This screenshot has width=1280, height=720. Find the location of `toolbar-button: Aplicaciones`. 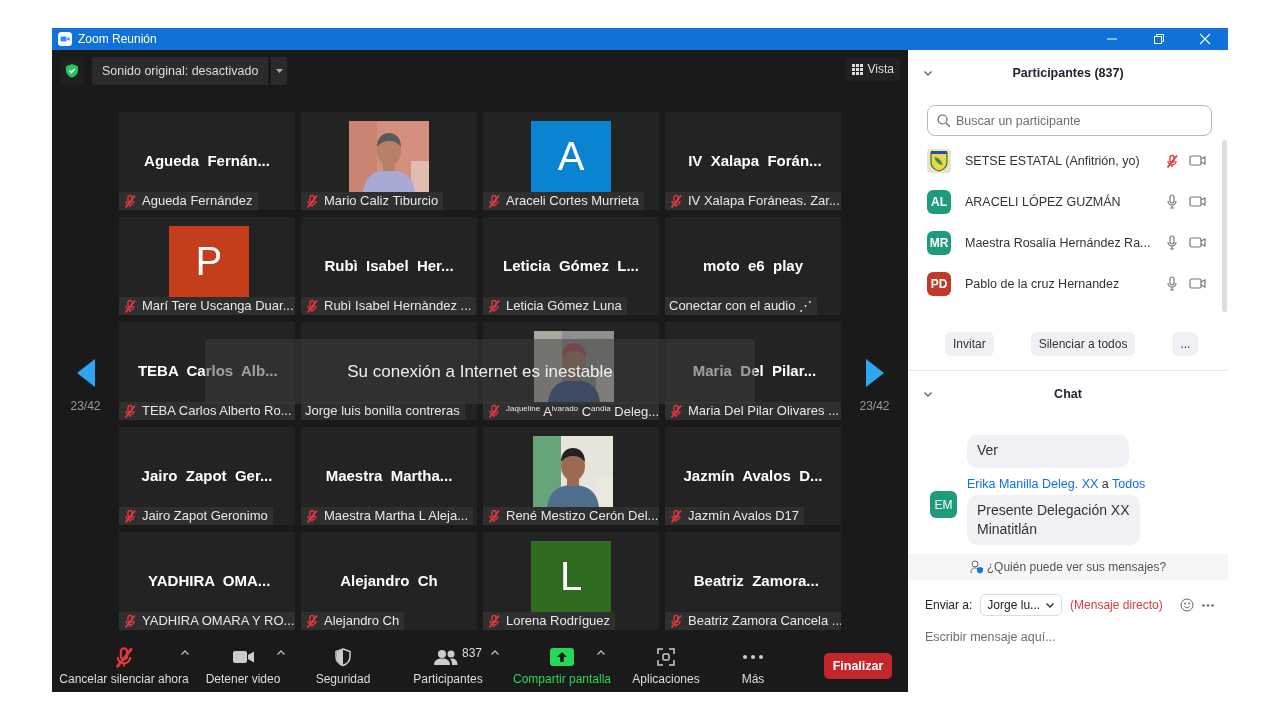

toolbar-button: Aplicaciones is located at coordinates (666, 666).